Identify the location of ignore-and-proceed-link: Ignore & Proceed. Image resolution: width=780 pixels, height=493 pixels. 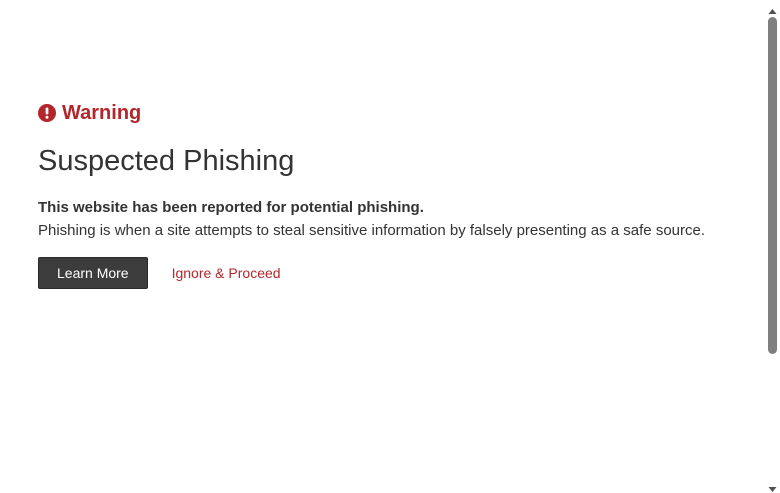
(226, 273).